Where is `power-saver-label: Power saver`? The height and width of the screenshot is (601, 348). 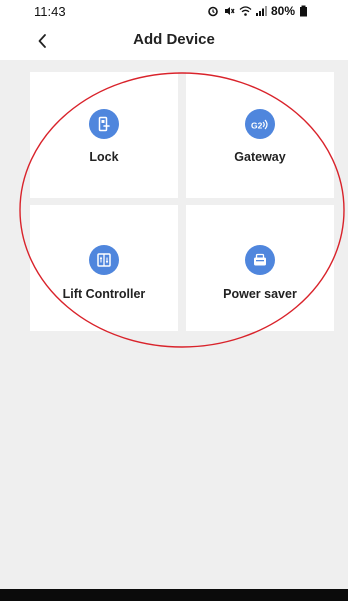 power-saver-label: Power saver is located at coordinates (260, 294).